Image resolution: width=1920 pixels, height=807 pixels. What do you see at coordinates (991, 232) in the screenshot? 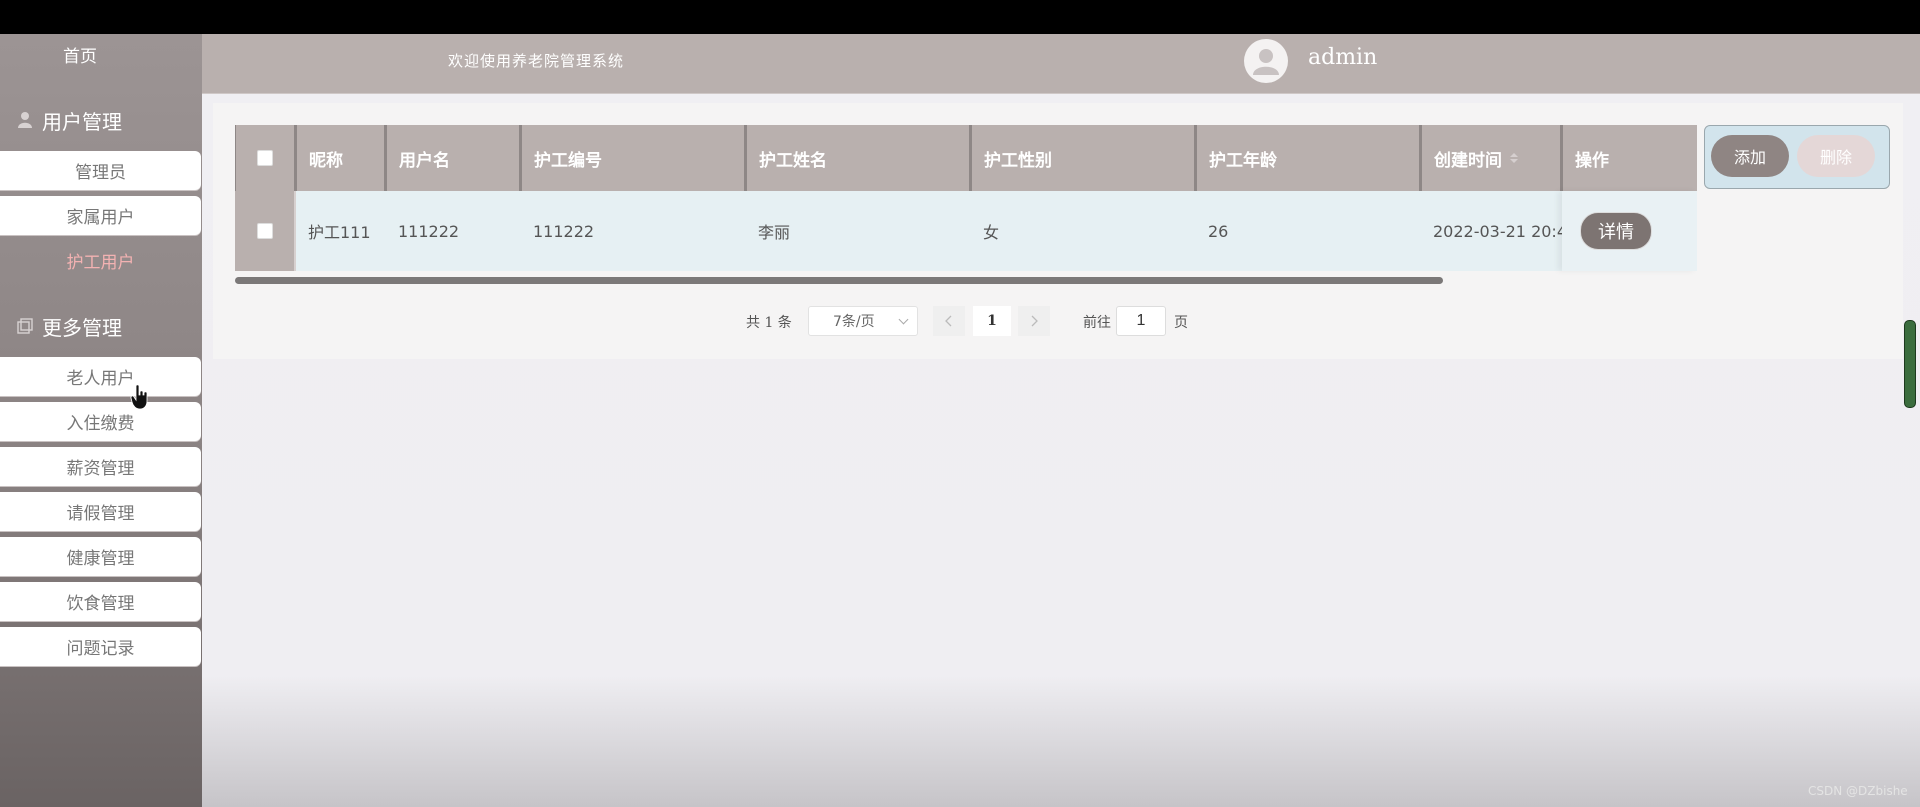
I see `cell-gender: 女` at bounding box center [991, 232].